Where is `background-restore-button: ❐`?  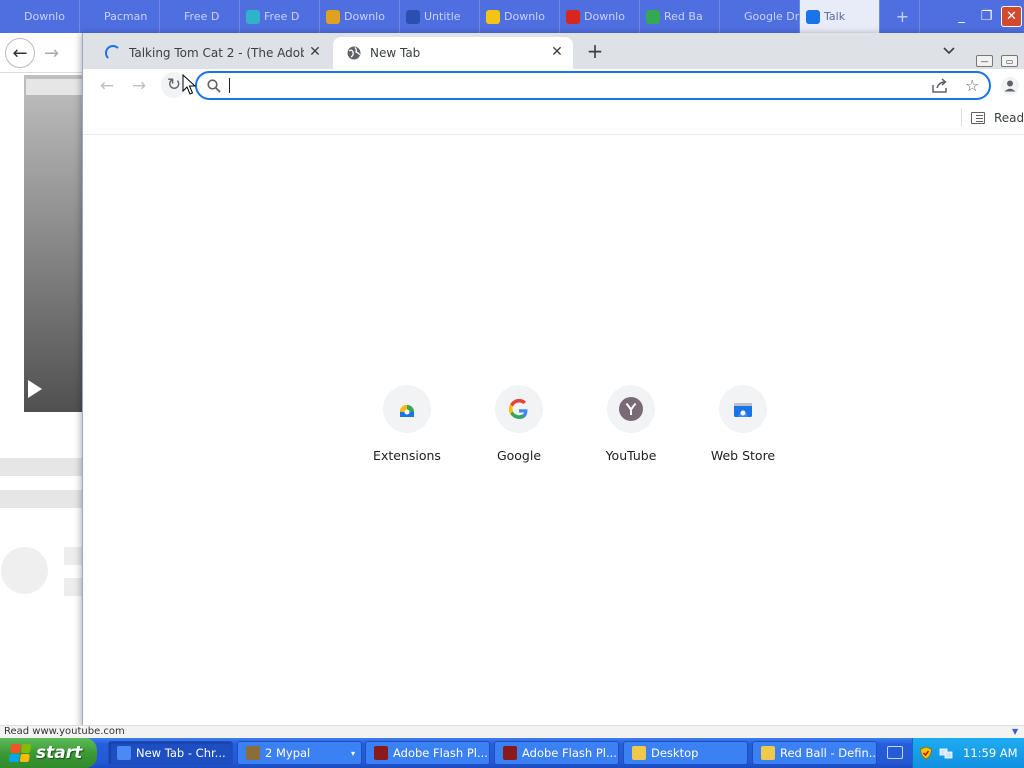
background-restore-button: ❐ is located at coordinates (986, 16).